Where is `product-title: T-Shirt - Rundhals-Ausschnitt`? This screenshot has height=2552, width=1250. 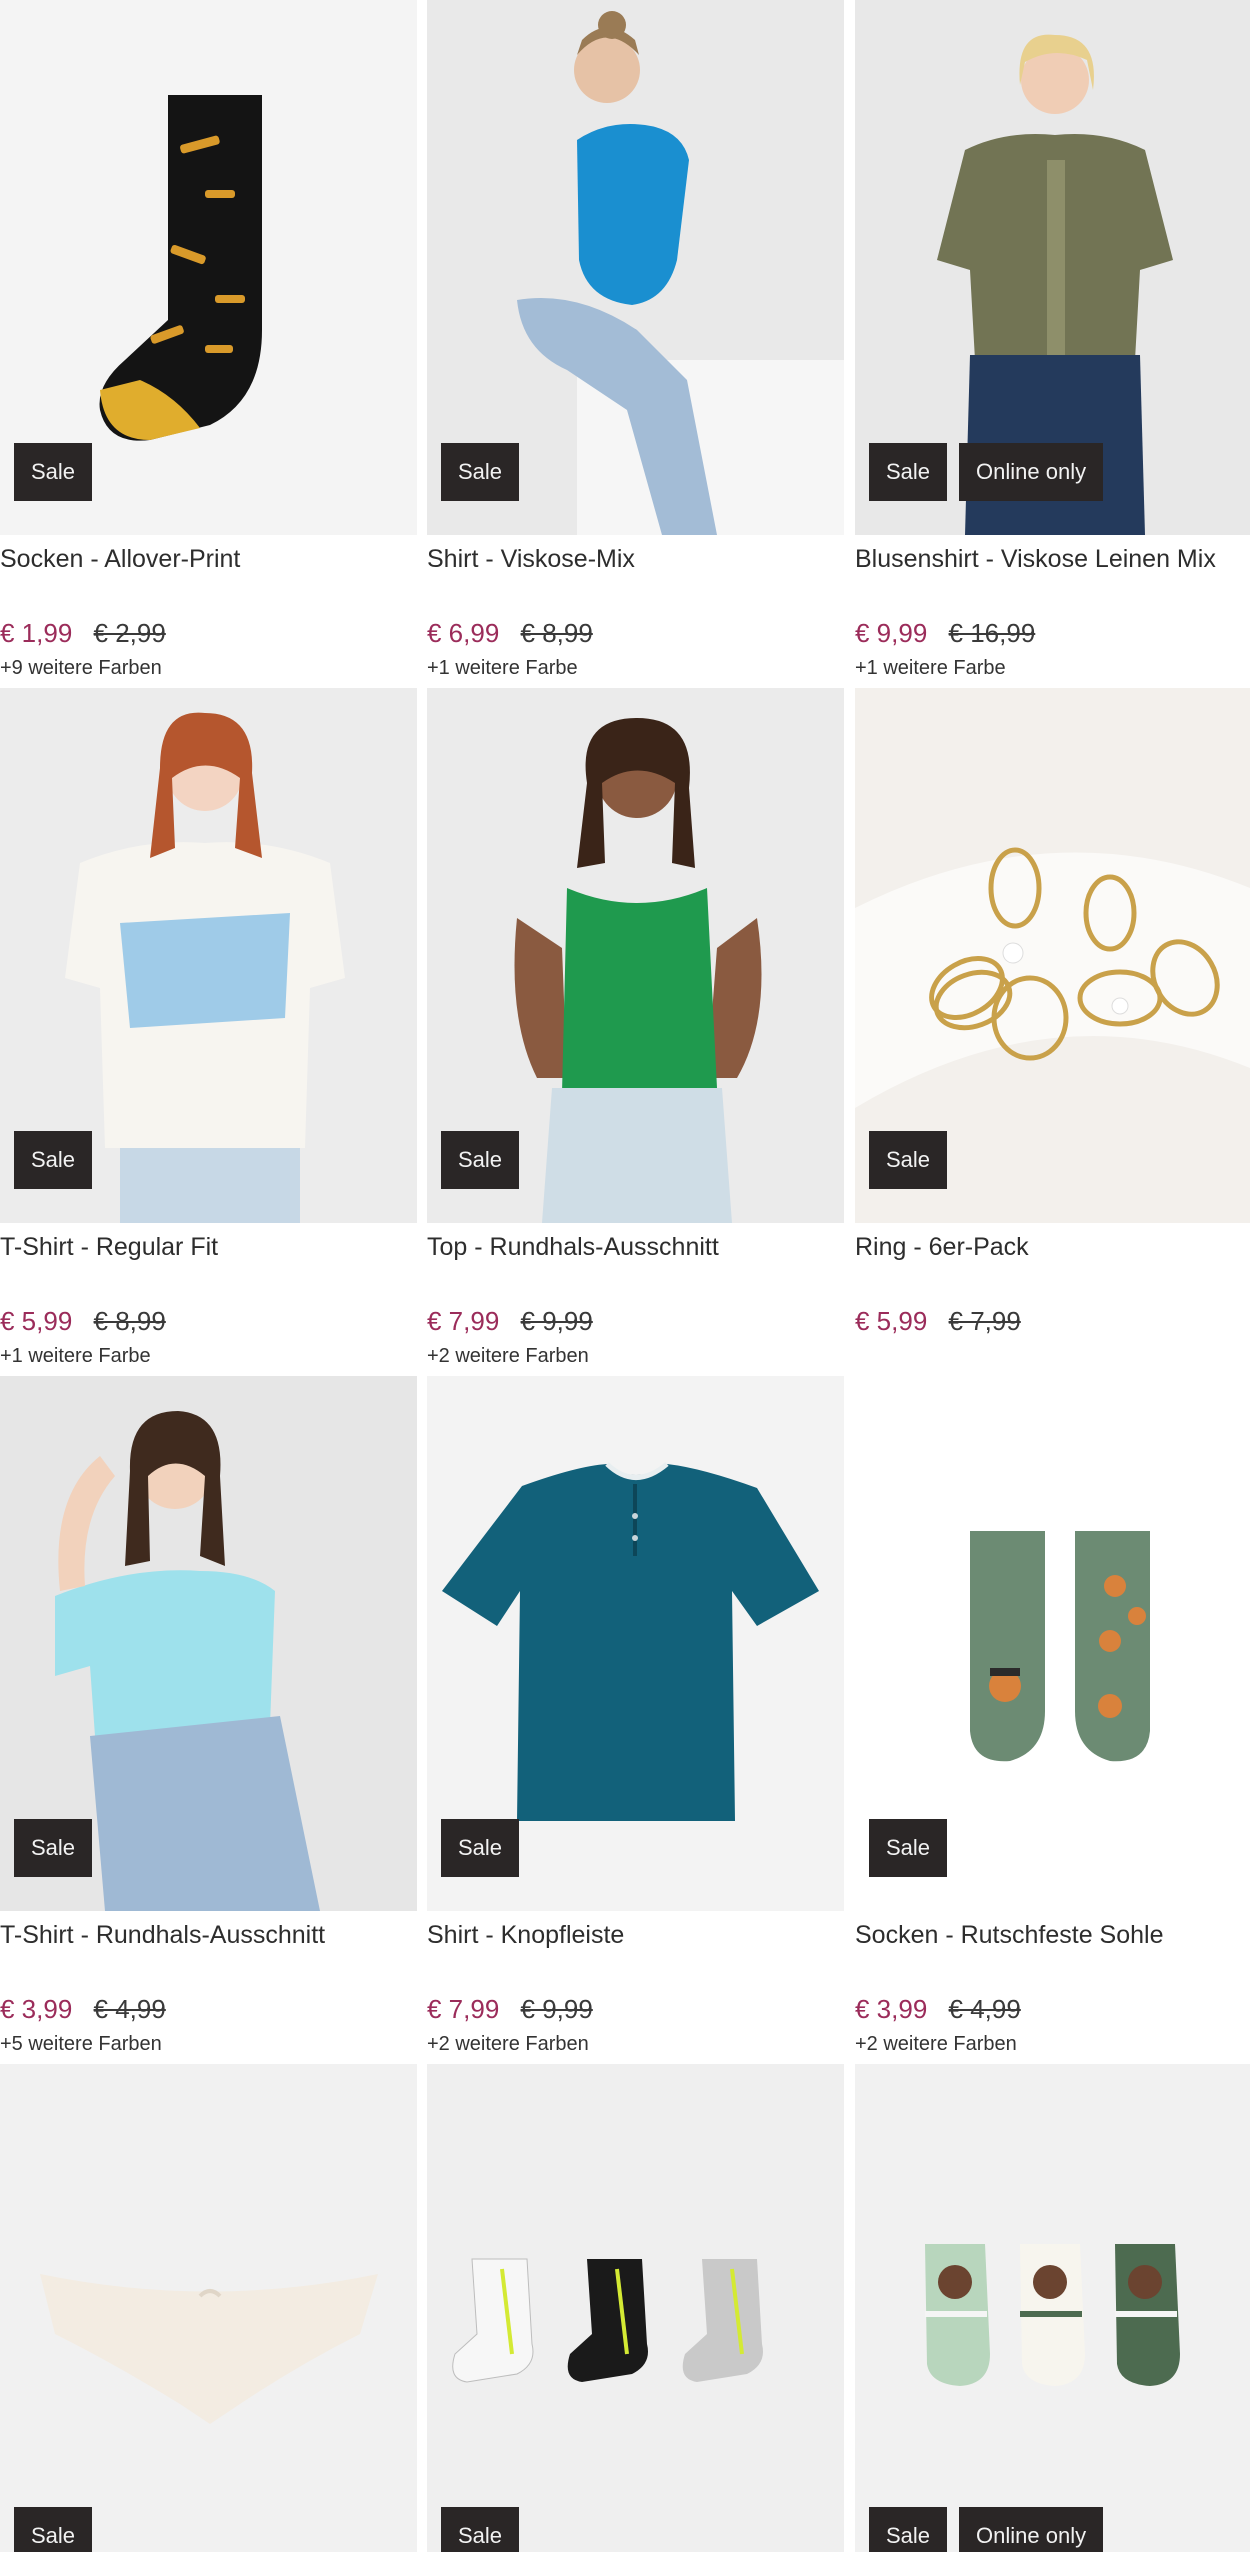 product-title: T-Shirt - Rundhals-Ausschnitt is located at coordinates (162, 1935).